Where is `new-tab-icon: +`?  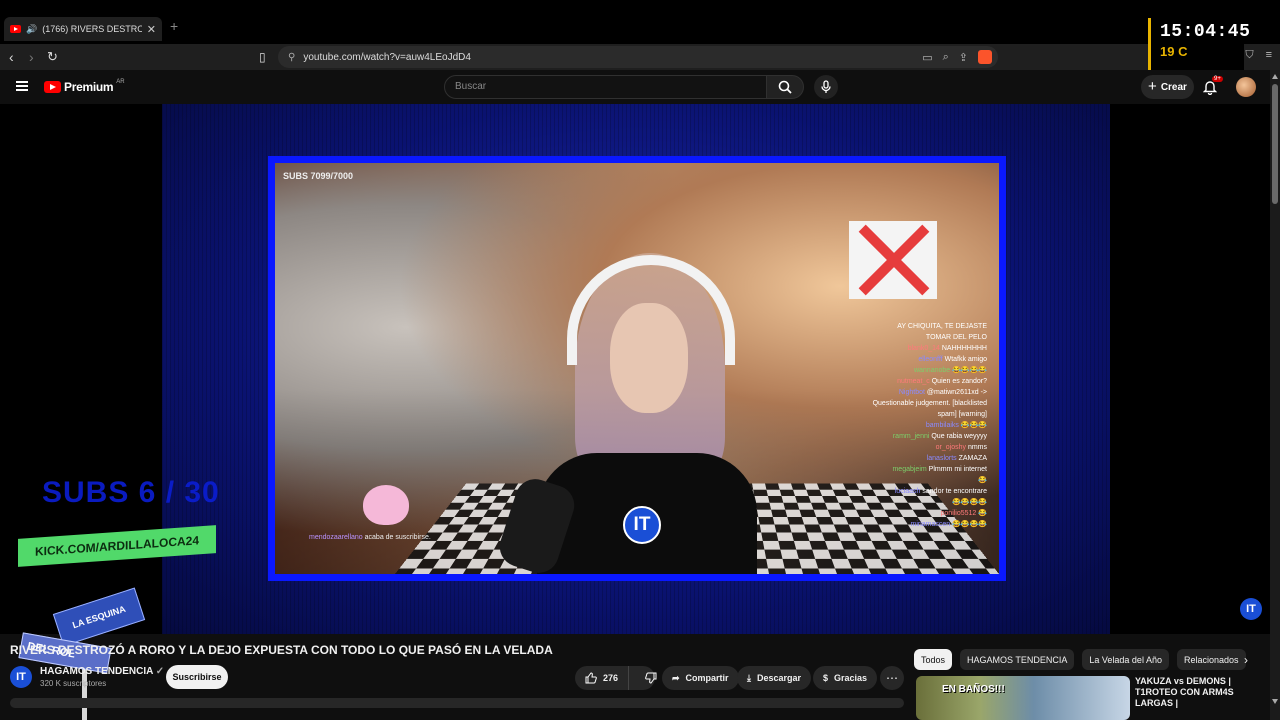
new-tab-icon: + is located at coordinates (174, 26).